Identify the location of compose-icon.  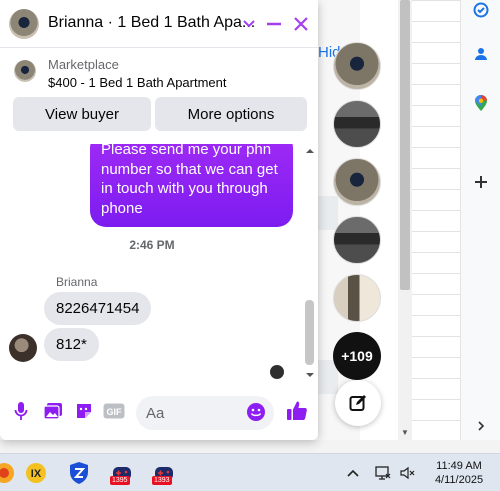
(357, 403).